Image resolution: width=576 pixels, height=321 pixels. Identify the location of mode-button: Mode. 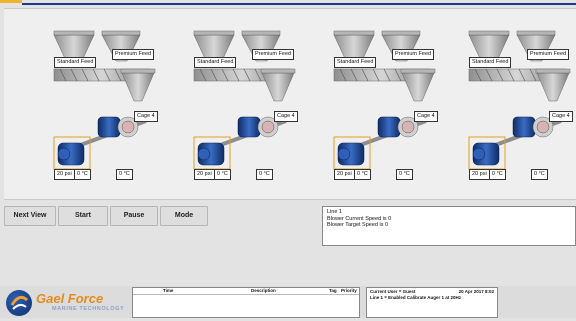
(184, 216).